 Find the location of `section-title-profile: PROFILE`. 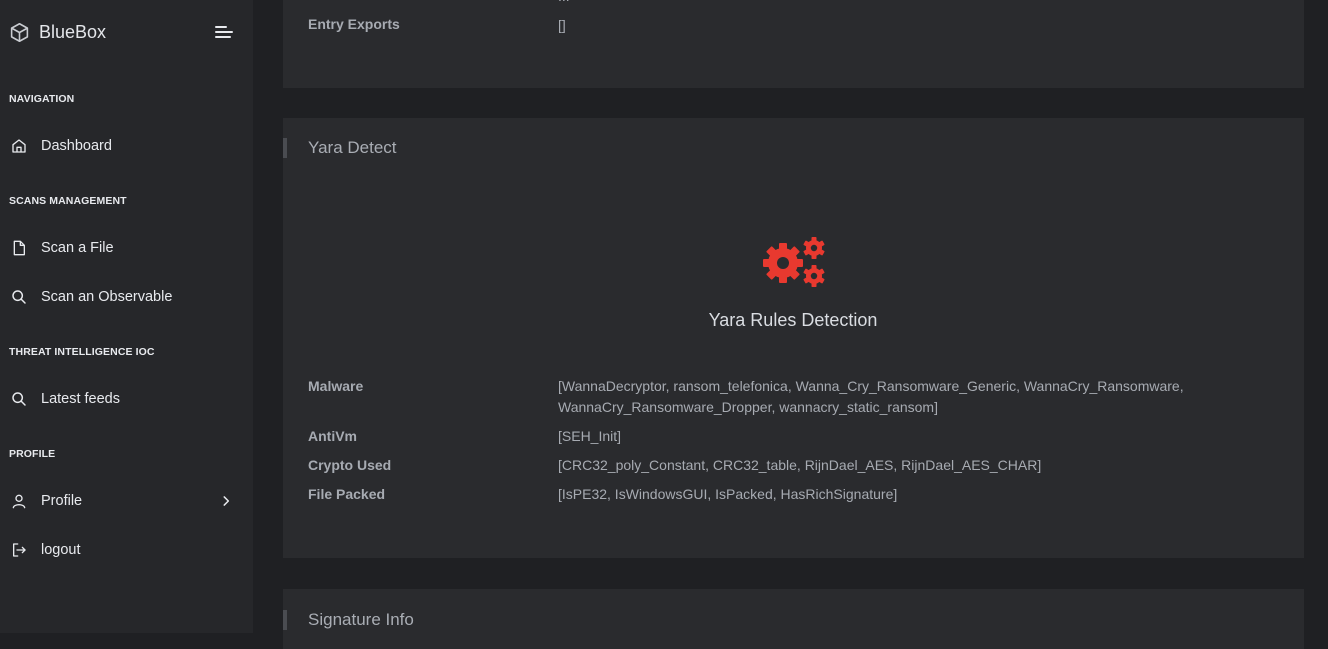

section-title-profile: PROFILE is located at coordinates (32, 454).